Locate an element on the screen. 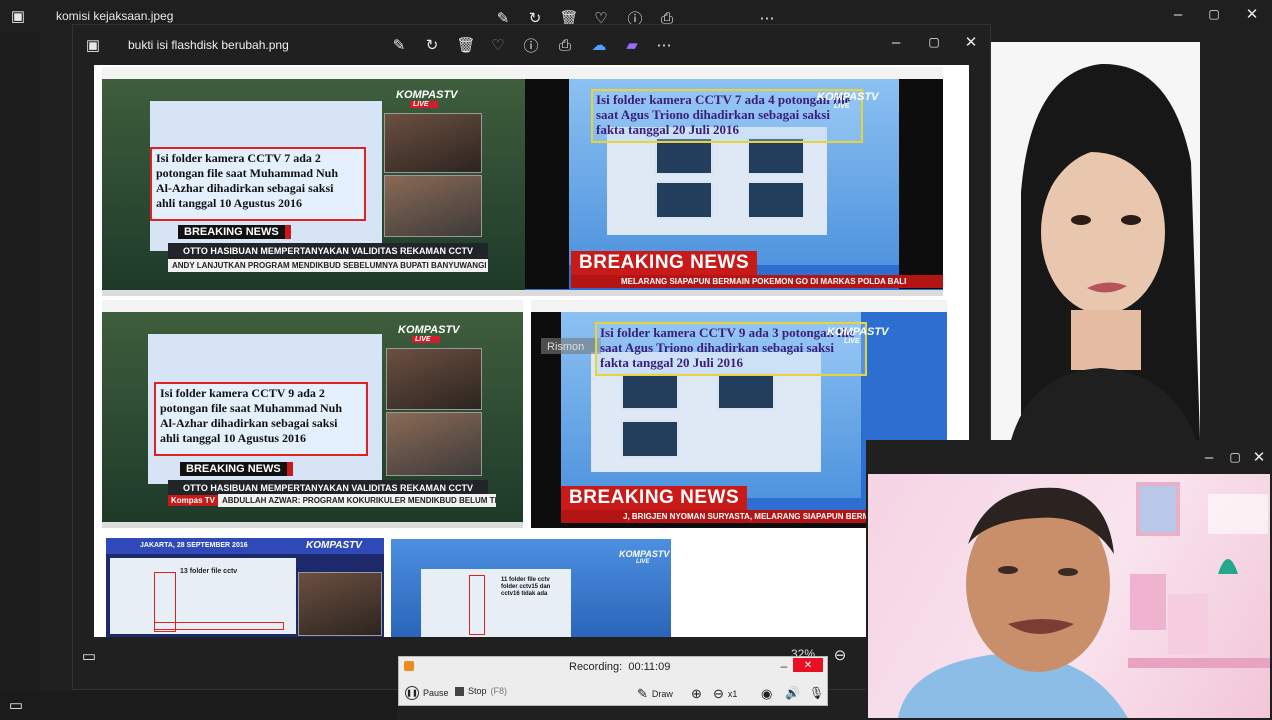 The height and width of the screenshot is (720, 1272). recording-status: Recording: 00:11:09 is located at coordinates (619, 667).